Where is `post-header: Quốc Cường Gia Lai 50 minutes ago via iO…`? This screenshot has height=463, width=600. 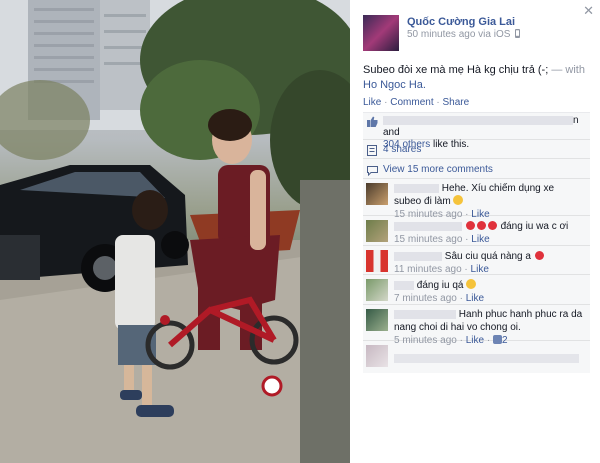
post-header: Quốc Cường Gia Lai 50 minutes ago via iO… is located at coordinates (475, 33).